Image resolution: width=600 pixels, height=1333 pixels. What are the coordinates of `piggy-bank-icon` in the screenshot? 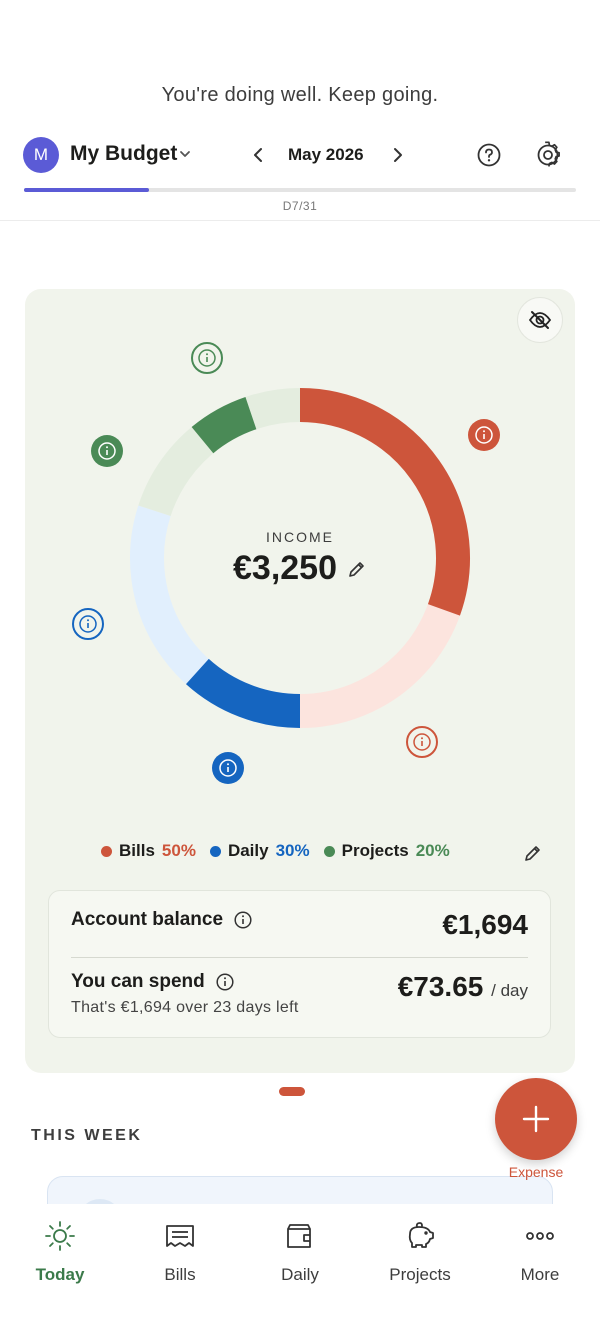 It's located at (421, 1235).